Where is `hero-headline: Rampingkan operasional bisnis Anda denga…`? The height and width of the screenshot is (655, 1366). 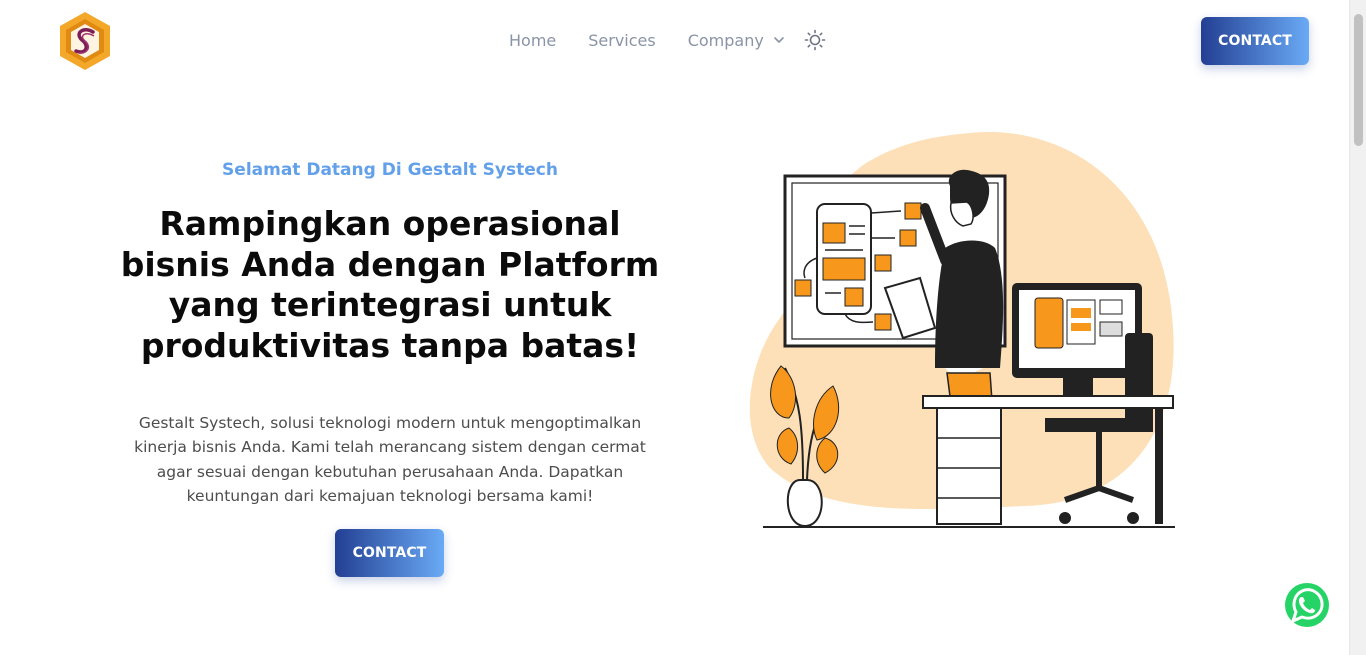
hero-headline: Rampingkan operasional bisnis Anda denga… is located at coordinates (390, 284).